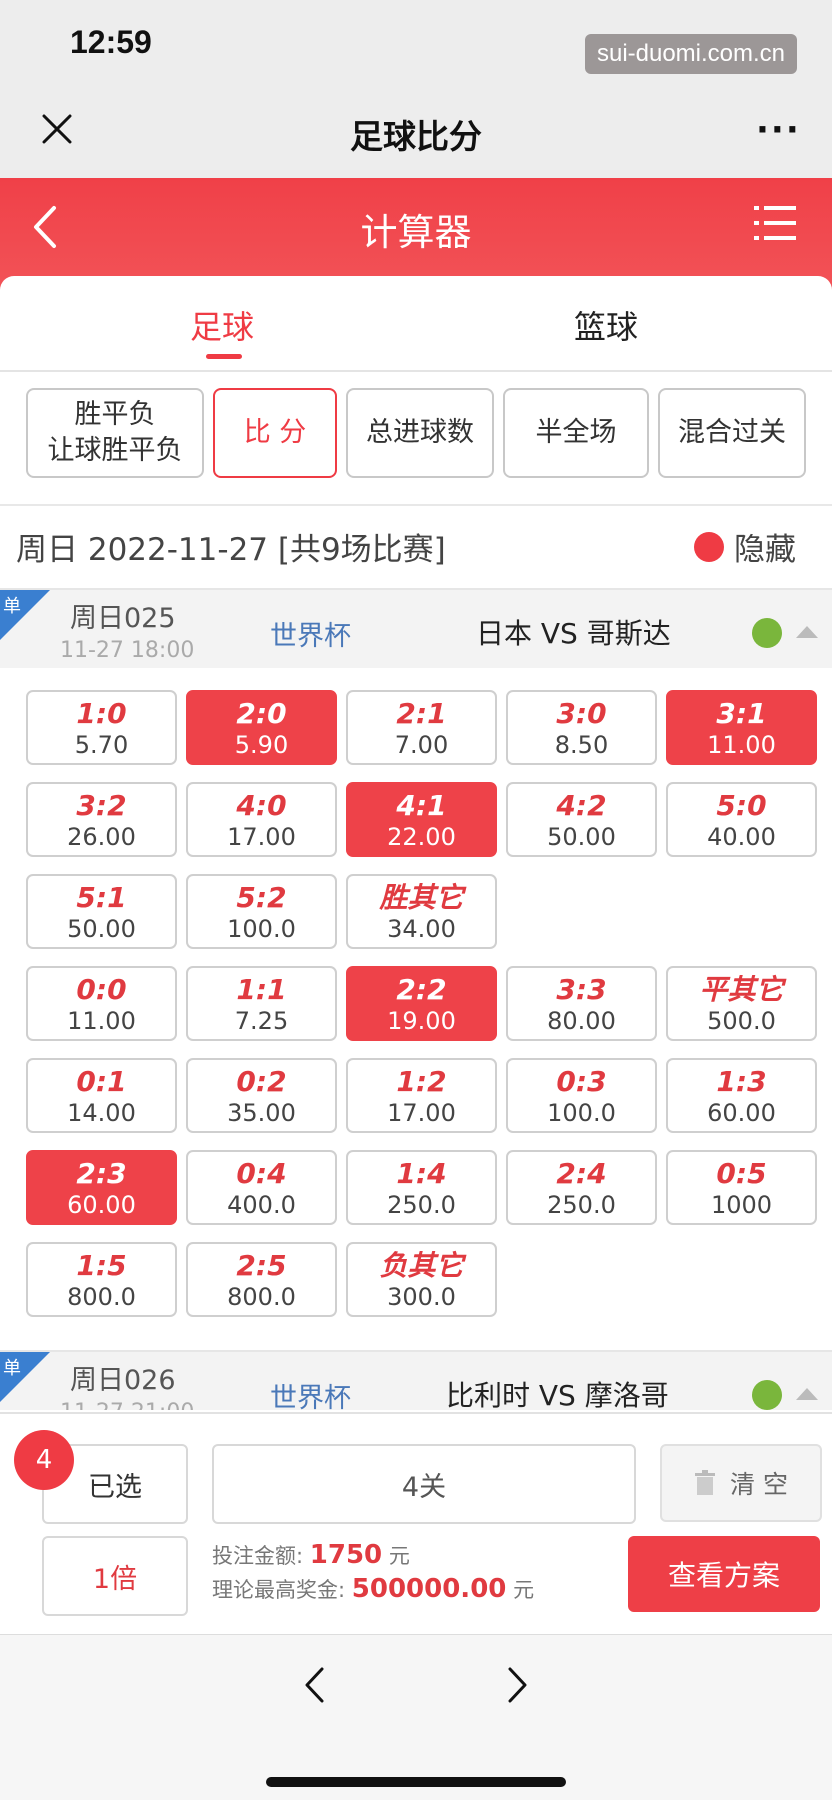  I want to click on hide-toggle-dot, so click(709, 547).